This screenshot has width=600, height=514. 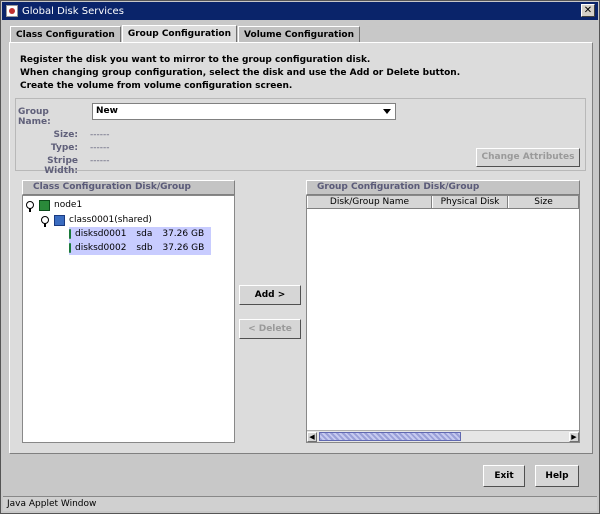 I want to click on scroll-thumb, so click(x=390, y=436).